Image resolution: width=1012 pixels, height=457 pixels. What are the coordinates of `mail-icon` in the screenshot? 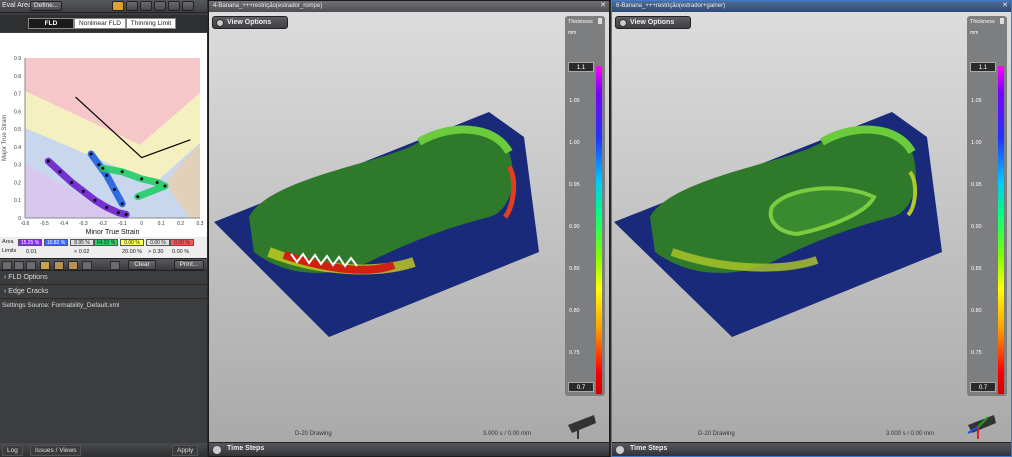 It's located at (132, 6).